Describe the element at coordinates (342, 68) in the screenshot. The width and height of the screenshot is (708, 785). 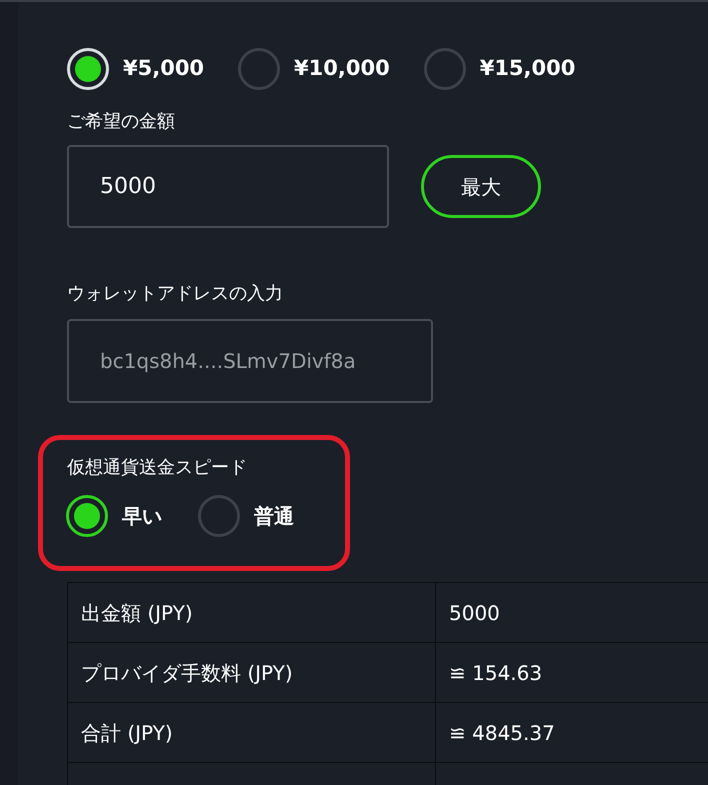
I see `amount-option-label: ¥10,000` at that location.